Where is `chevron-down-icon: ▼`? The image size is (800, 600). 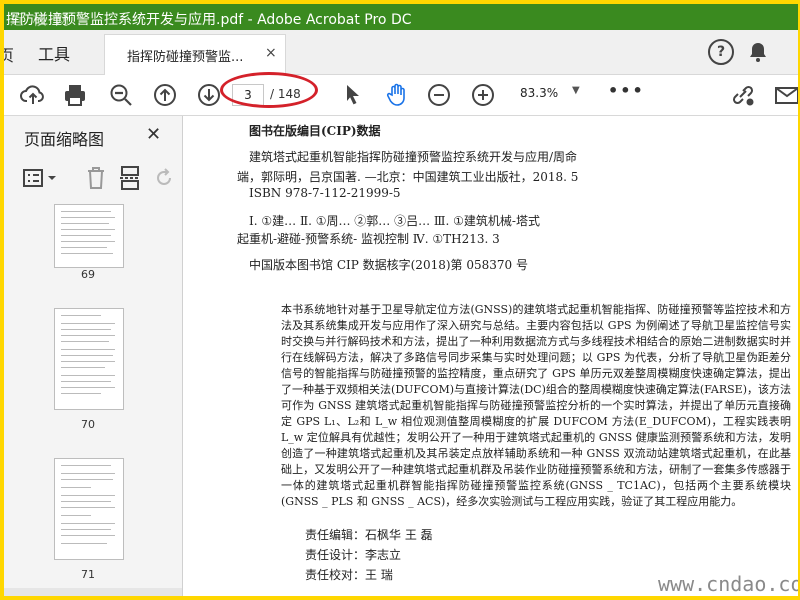 chevron-down-icon: ▼ is located at coordinates (576, 90).